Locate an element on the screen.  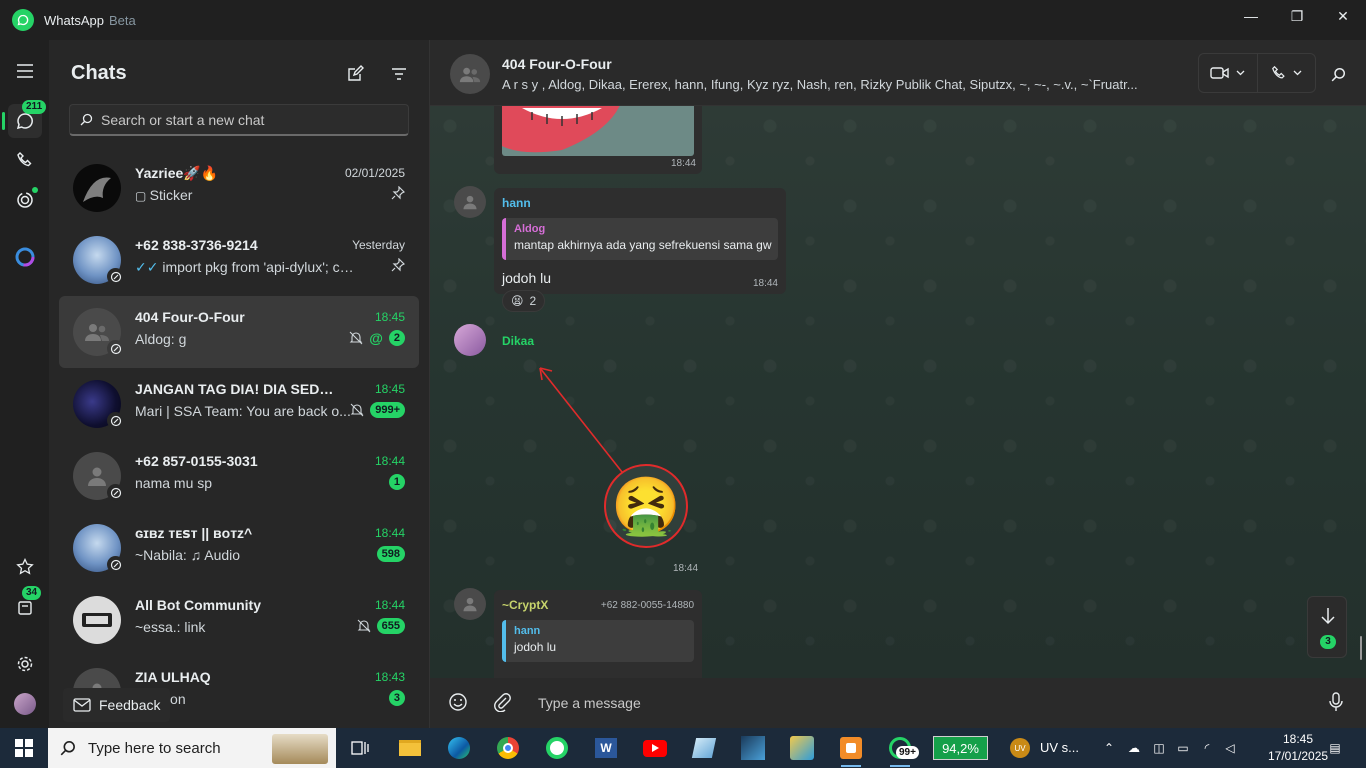
feedback-button: Feedback is located at coordinates (117, 705).